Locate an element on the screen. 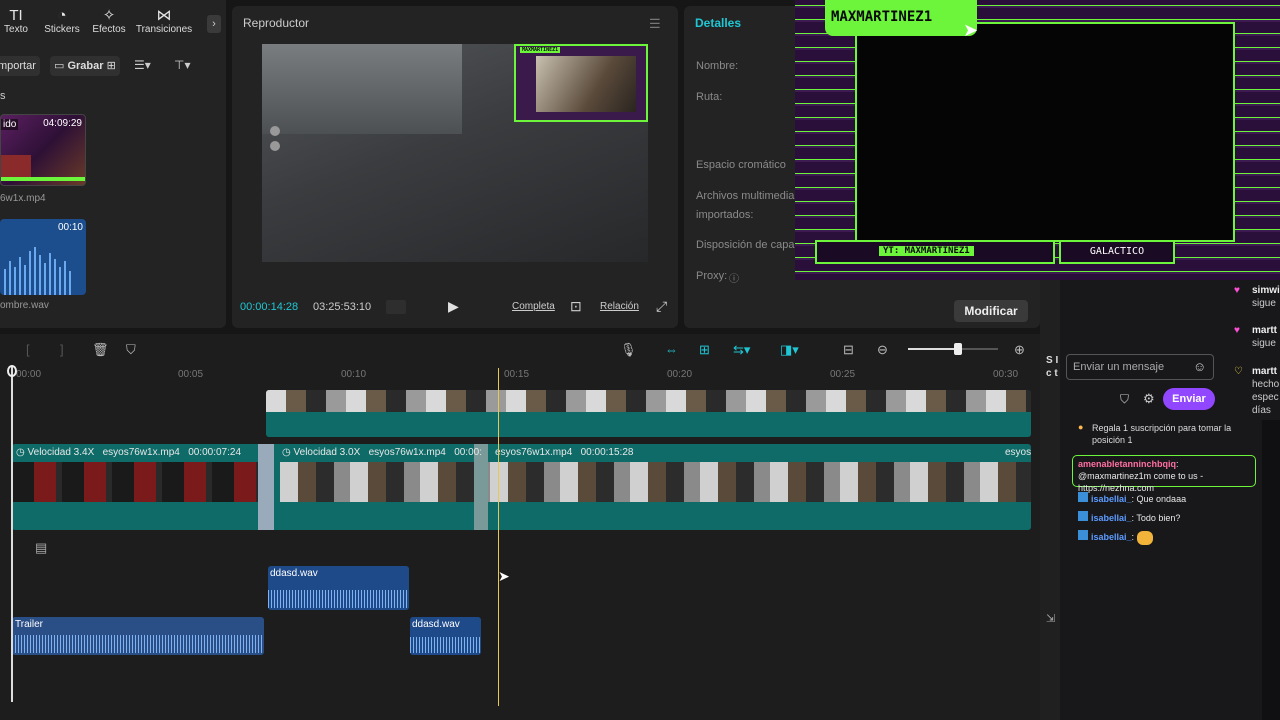 The height and width of the screenshot is (720, 1280). tool-efectos: ✧ Efectos is located at coordinates (109, 22).